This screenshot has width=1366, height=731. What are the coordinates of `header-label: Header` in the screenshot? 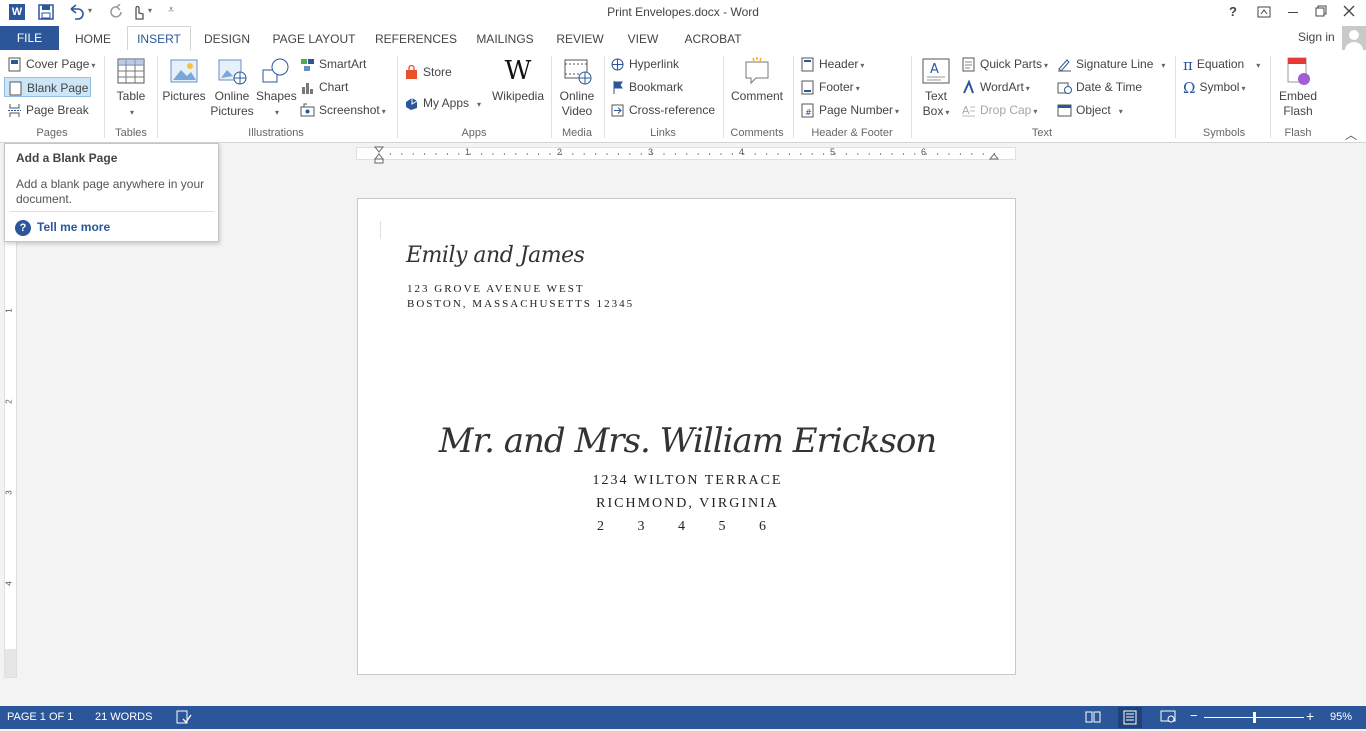 It's located at (839, 64).